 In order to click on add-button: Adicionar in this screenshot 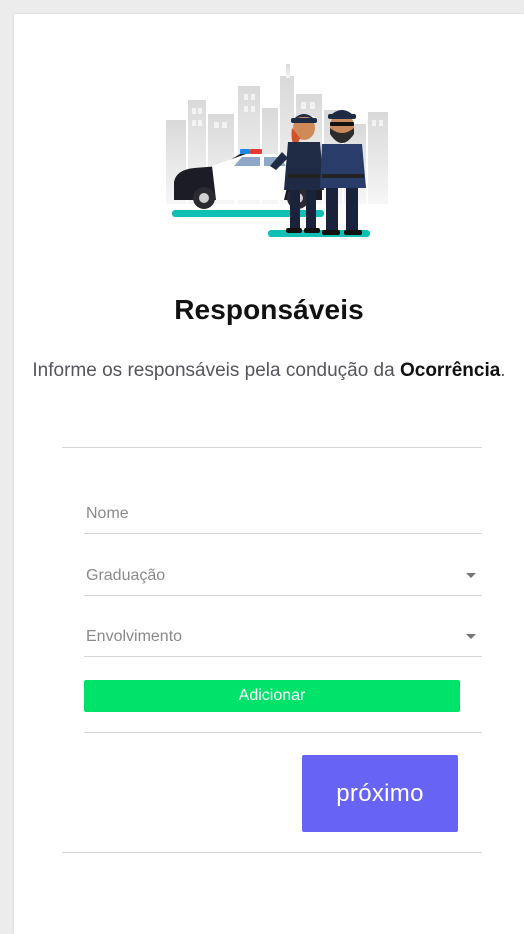, I will do `click(272, 696)`.